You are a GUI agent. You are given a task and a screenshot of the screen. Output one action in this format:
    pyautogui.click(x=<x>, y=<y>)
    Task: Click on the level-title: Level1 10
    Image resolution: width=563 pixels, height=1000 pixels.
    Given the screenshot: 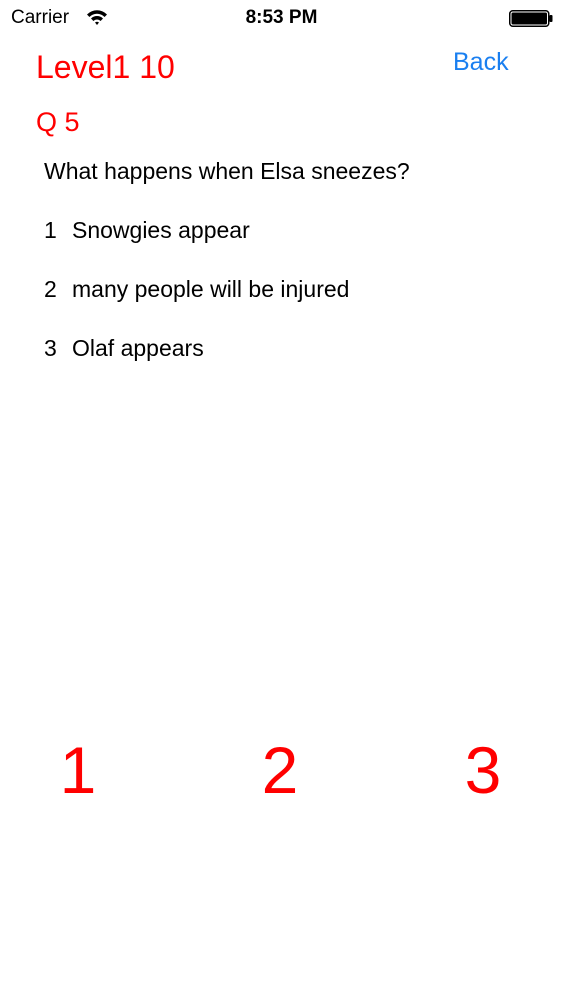 What is the action you would take?
    pyautogui.click(x=105, y=67)
    